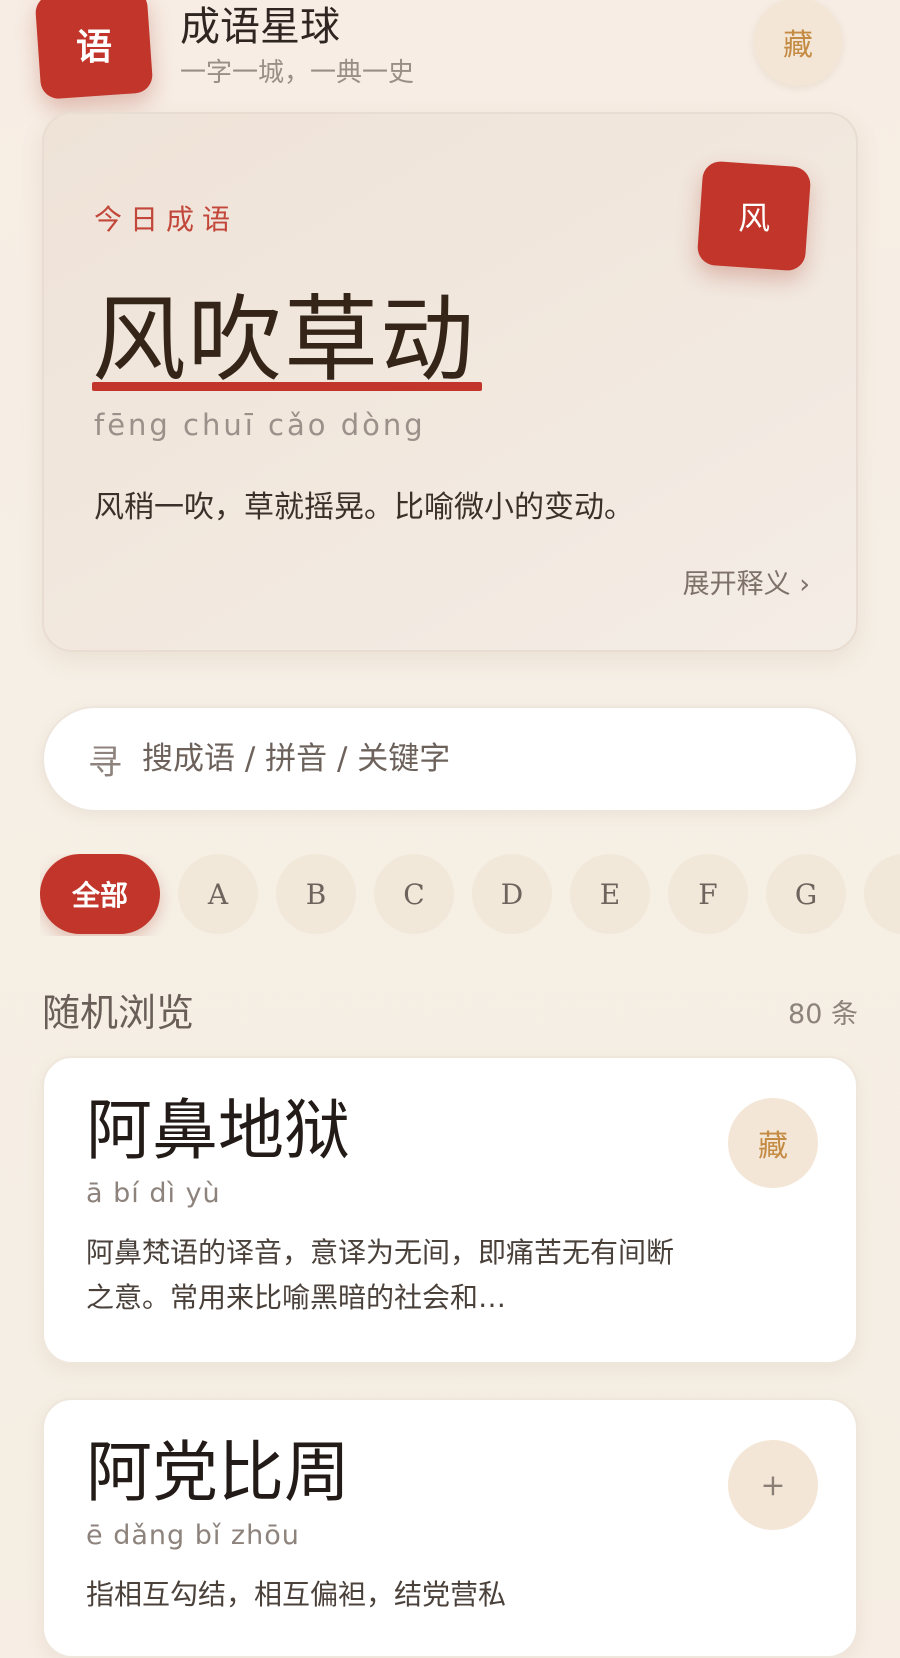 The height and width of the screenshot is (1658, 900). I want to click on daily-idiom-meaning: 风稍一吹，草就摇晃。比喻微小的变动。, so click(364, 507).